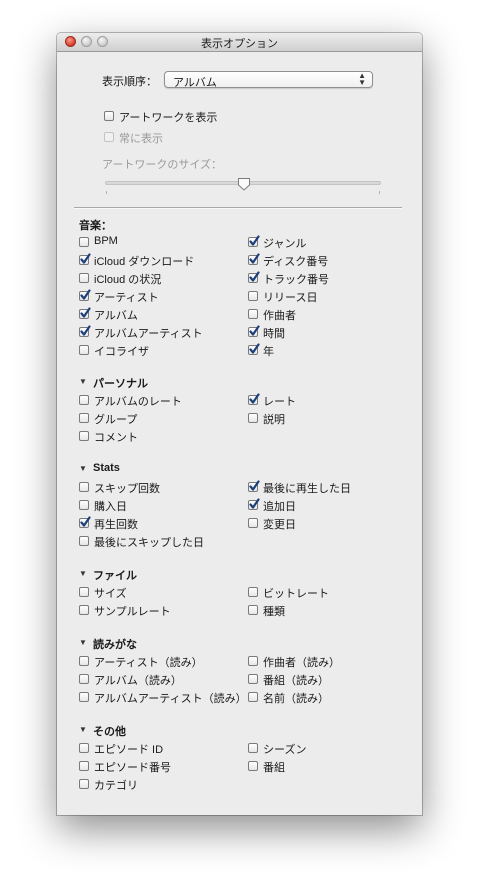 The height and width of the screenshot is (895, 479). Describe the element at coordinates (109, 732) in the screenshot. I see `section-title-other: その他` at that location.